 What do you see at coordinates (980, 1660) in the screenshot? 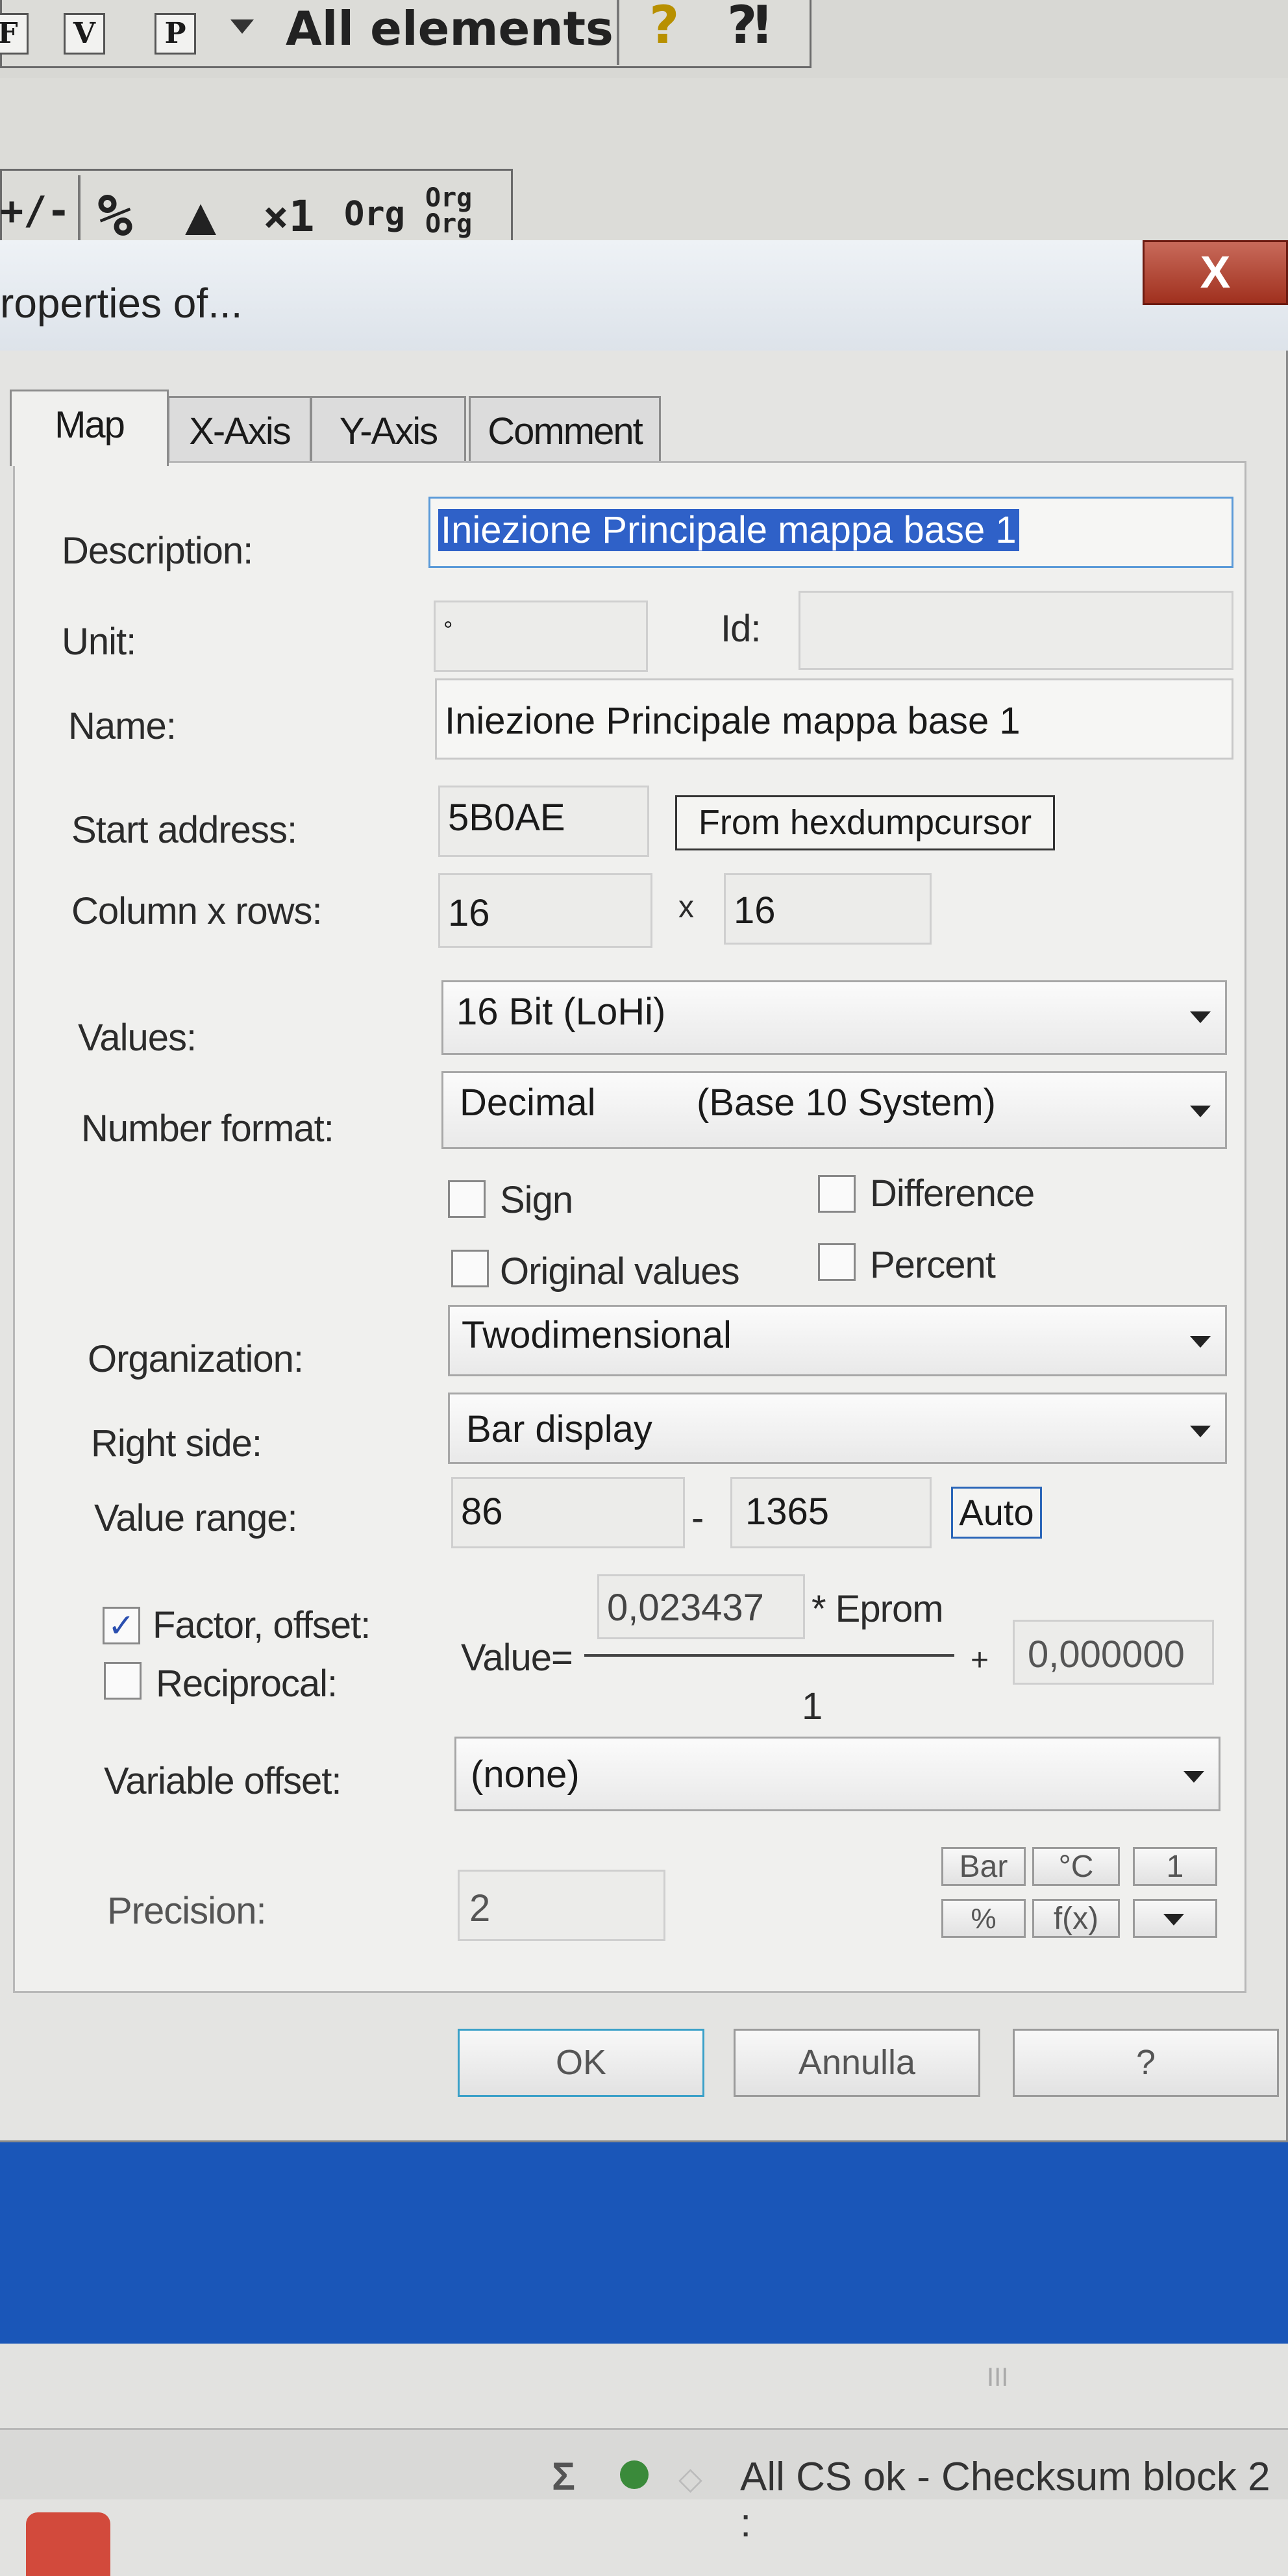
I see `plus-sign: +` at bounding box center [980, 1660].